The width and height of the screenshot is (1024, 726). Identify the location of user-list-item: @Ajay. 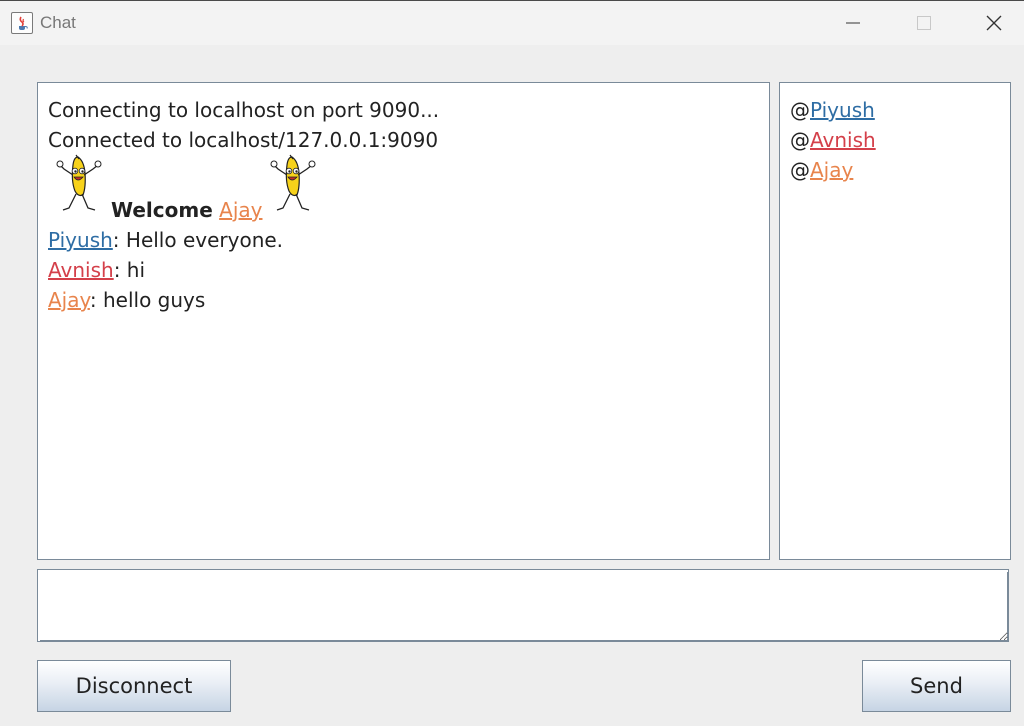
(821, 170).